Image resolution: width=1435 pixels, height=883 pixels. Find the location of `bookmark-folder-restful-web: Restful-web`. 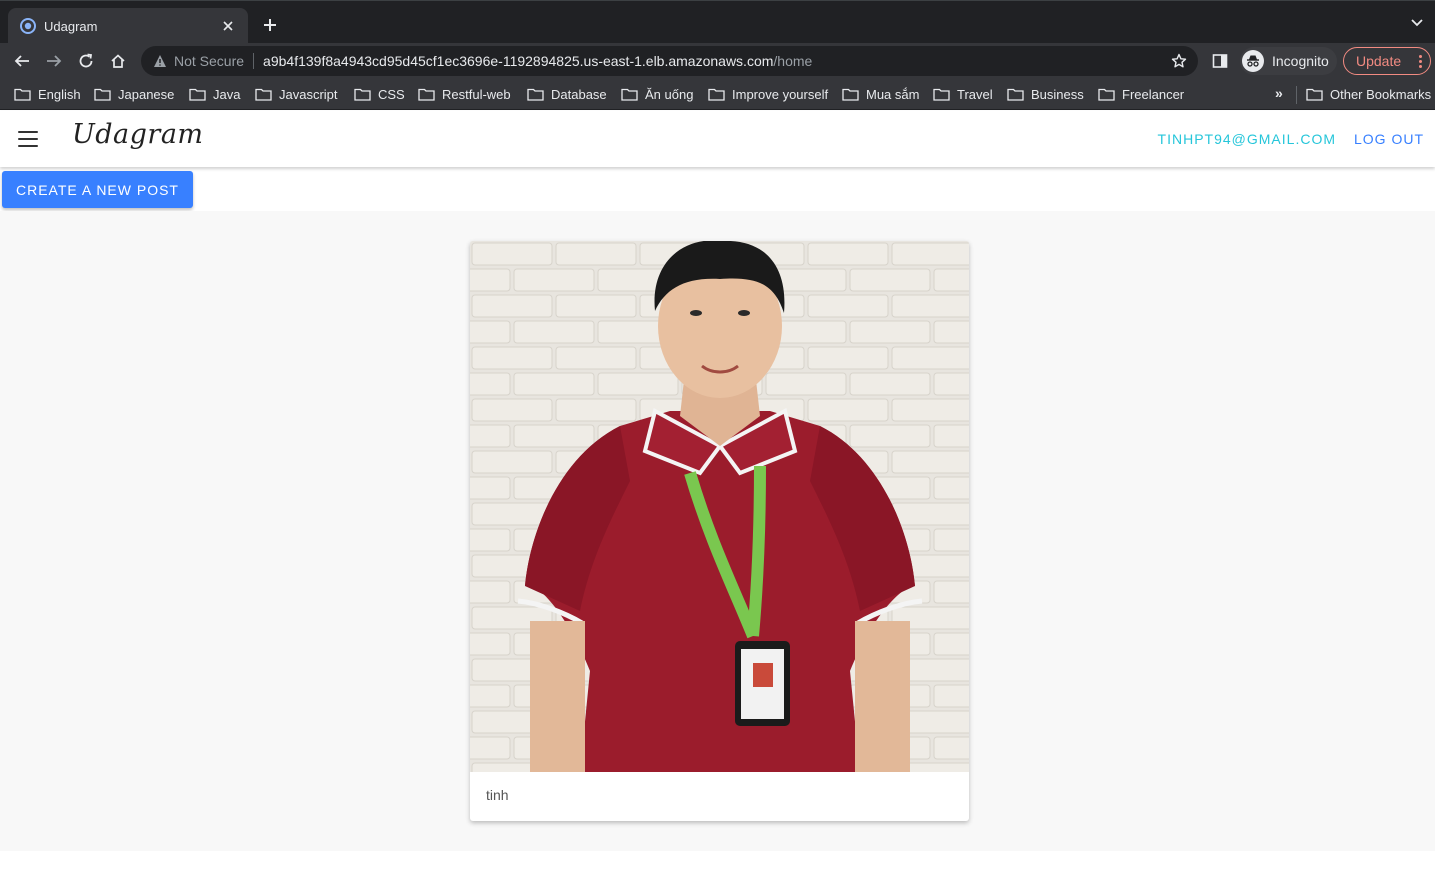

bookmark-folder-restful-web: Restful-web is located at coordinates (464, 94).